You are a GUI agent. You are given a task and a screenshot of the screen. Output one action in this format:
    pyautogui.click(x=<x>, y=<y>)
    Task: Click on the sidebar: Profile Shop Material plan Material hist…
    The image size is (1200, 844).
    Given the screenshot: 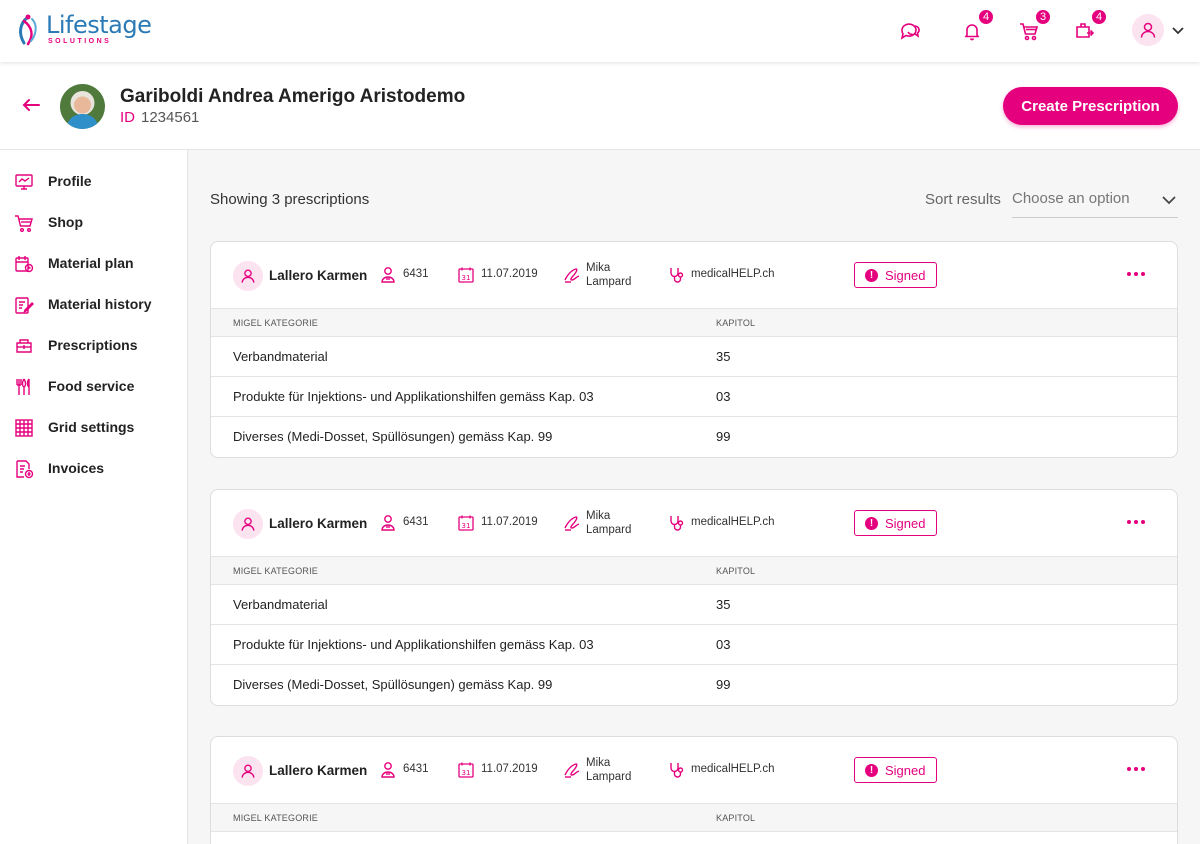 What is the action you would take?
    pyautogui.click(x=94, y=497)
    